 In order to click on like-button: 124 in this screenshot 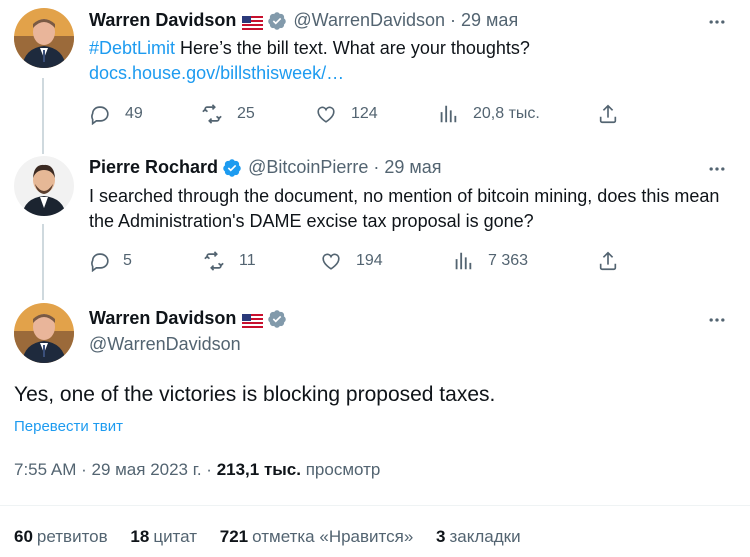, I will do `click(346, 114)`.